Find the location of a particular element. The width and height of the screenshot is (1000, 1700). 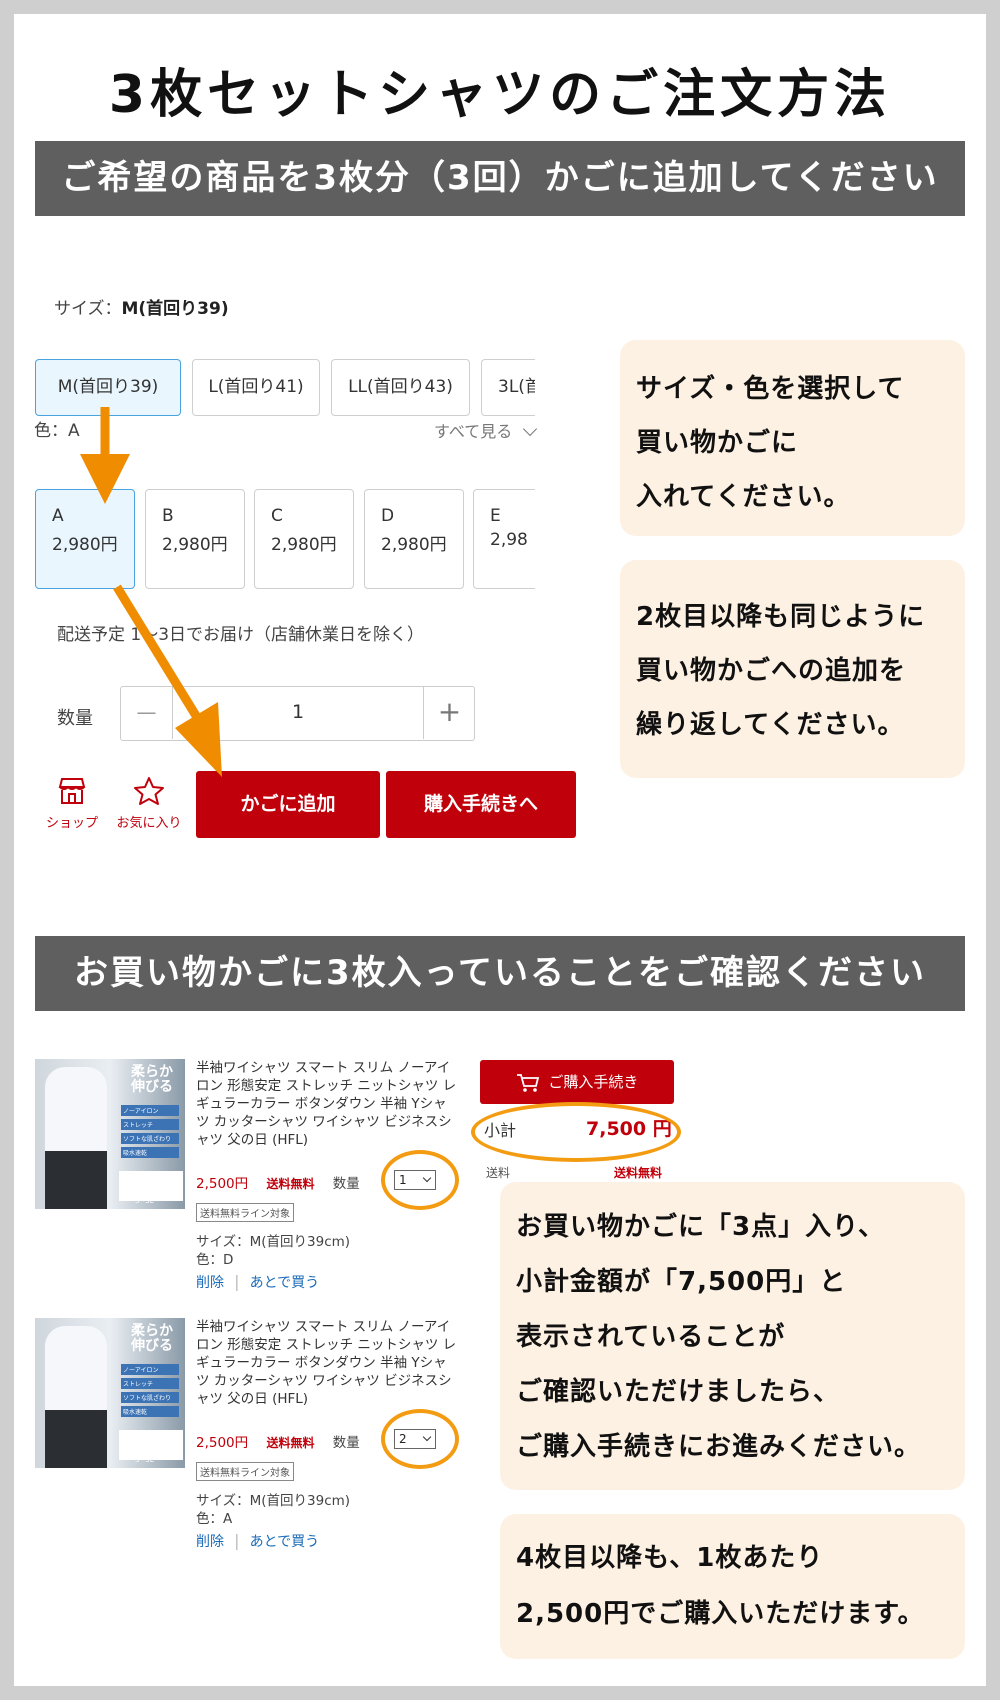

note-fourth-onward: 4枚目以降も、1枚あたり 2,500円でご購入いただけます。 is located at coordinates (732, 1586).